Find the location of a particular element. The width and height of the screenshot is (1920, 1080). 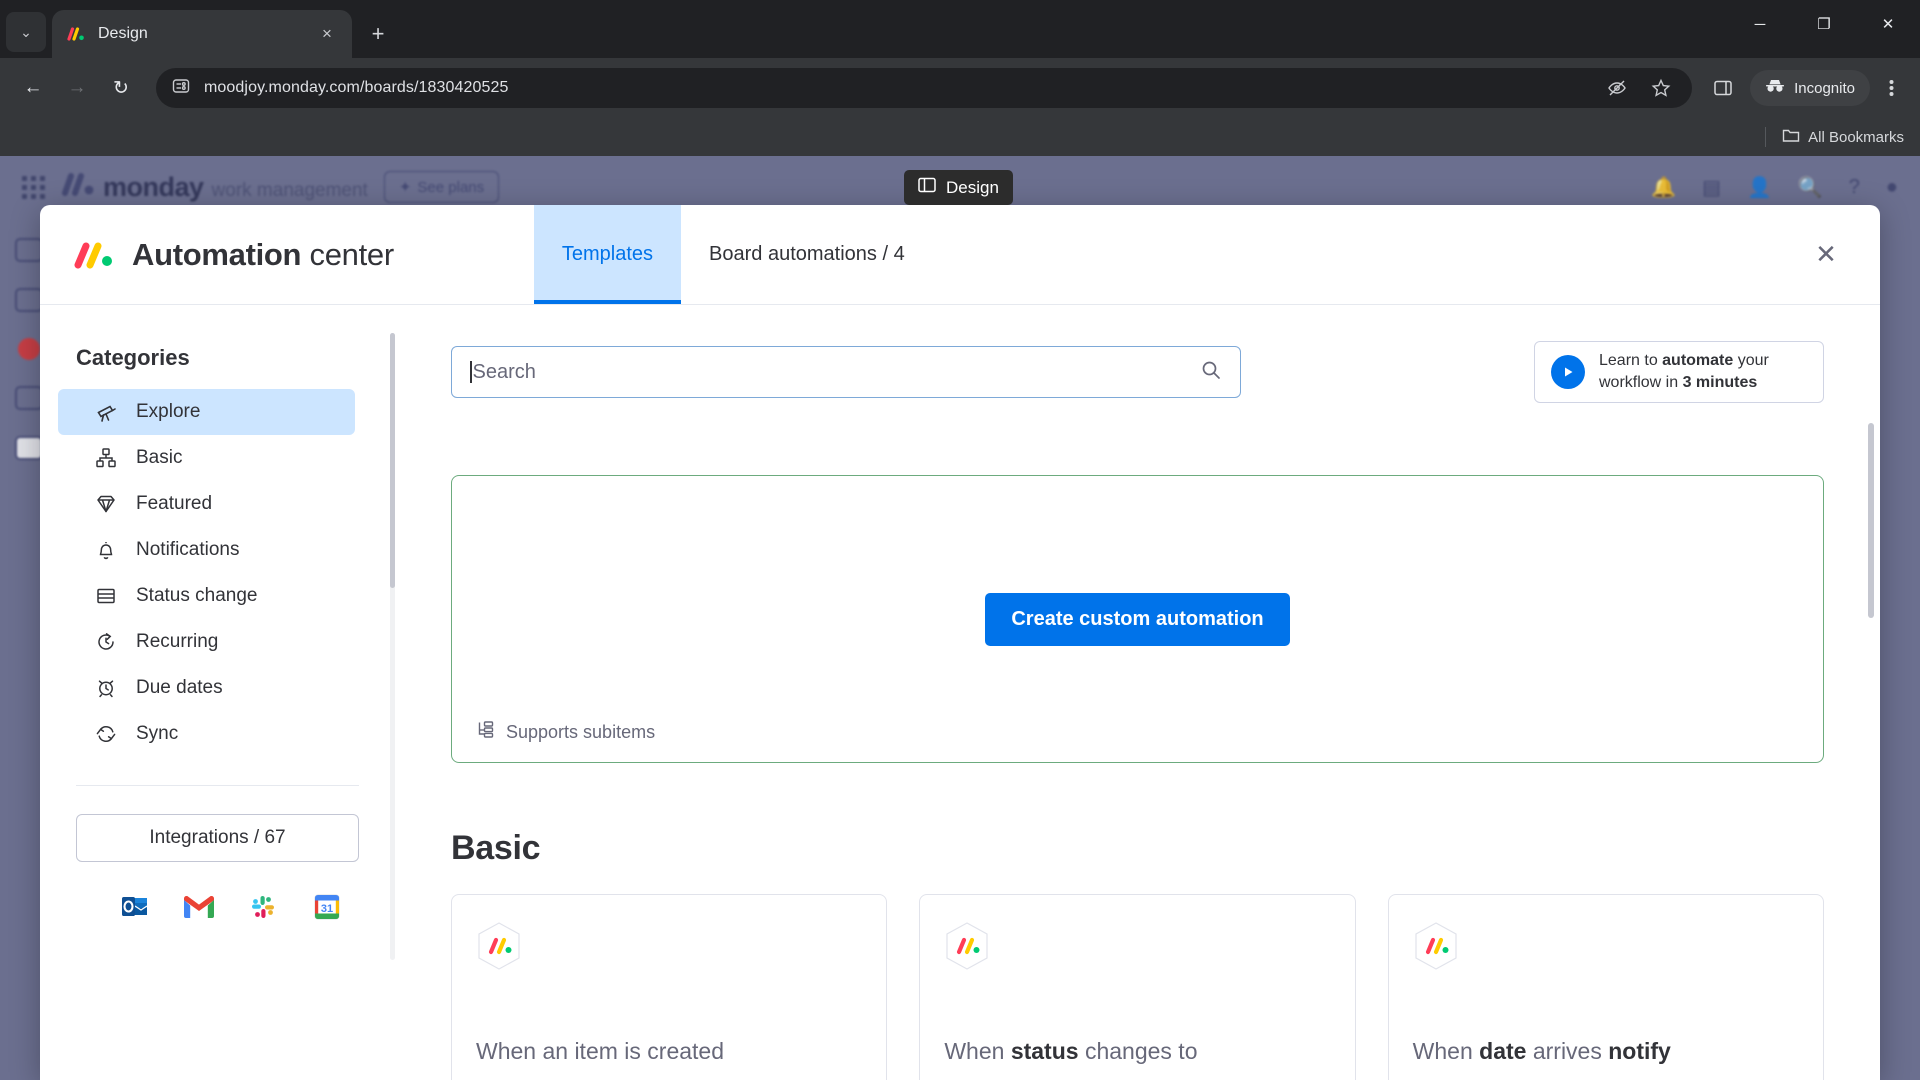

star-icon is located at coordinates (1661, 88).